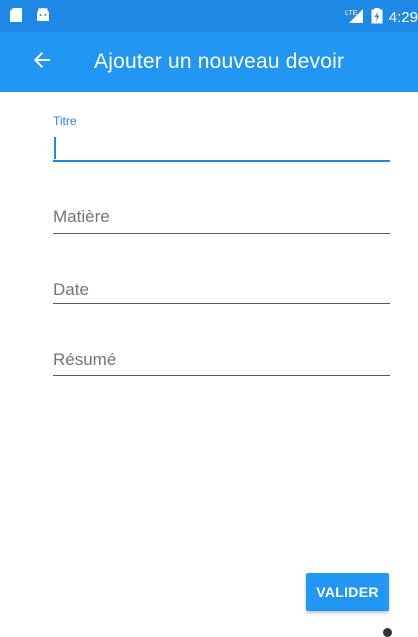  I want to click on status-time: 4:29, so click(403, 17).